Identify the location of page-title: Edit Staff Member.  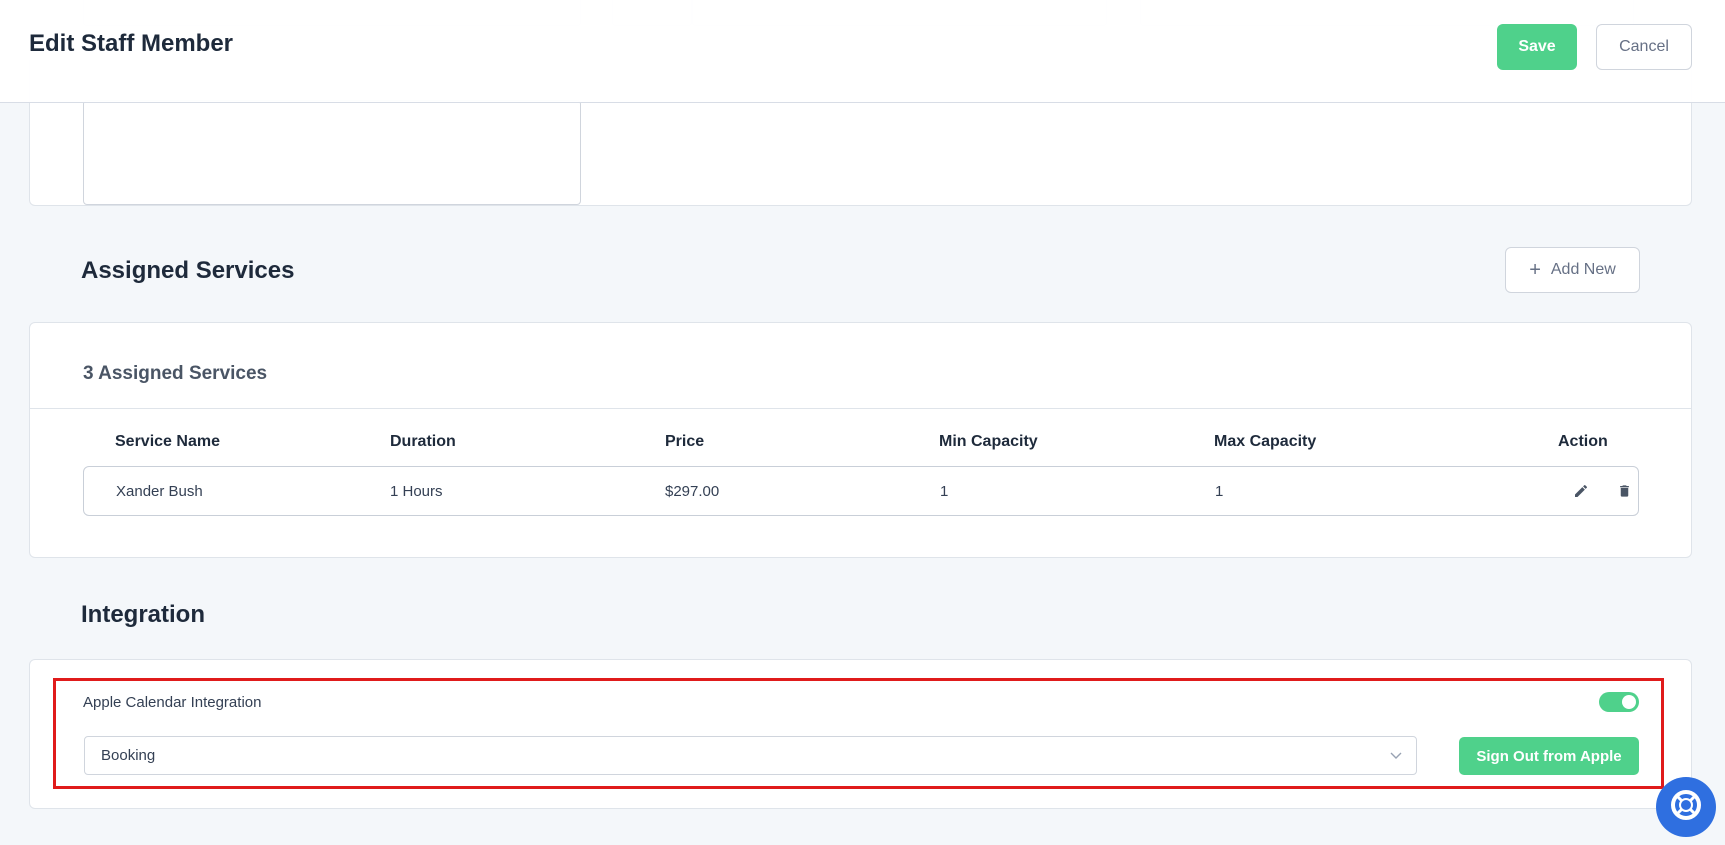
(131, 43).